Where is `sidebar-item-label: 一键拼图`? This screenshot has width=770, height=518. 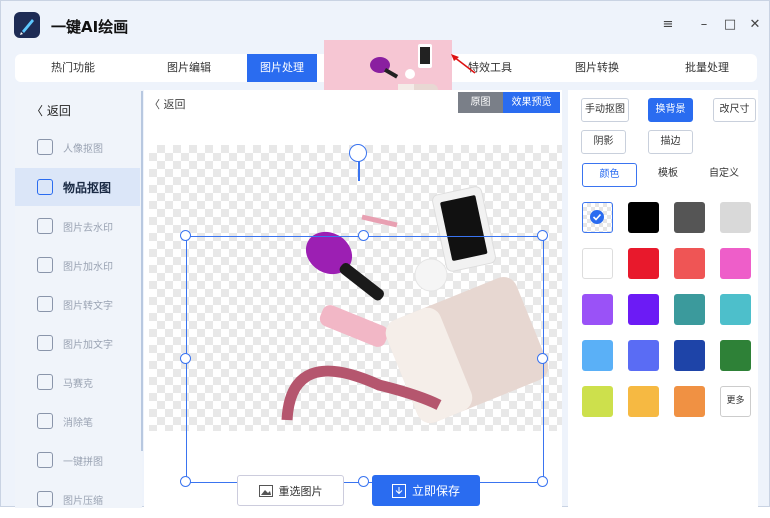
sidebar-item-label: 一键拼图 is located at coordinates (83, 462).